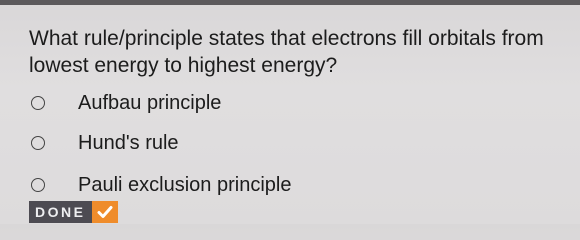  I want to click on option-hunds-rule: Hund's rule, so click(105, 143).